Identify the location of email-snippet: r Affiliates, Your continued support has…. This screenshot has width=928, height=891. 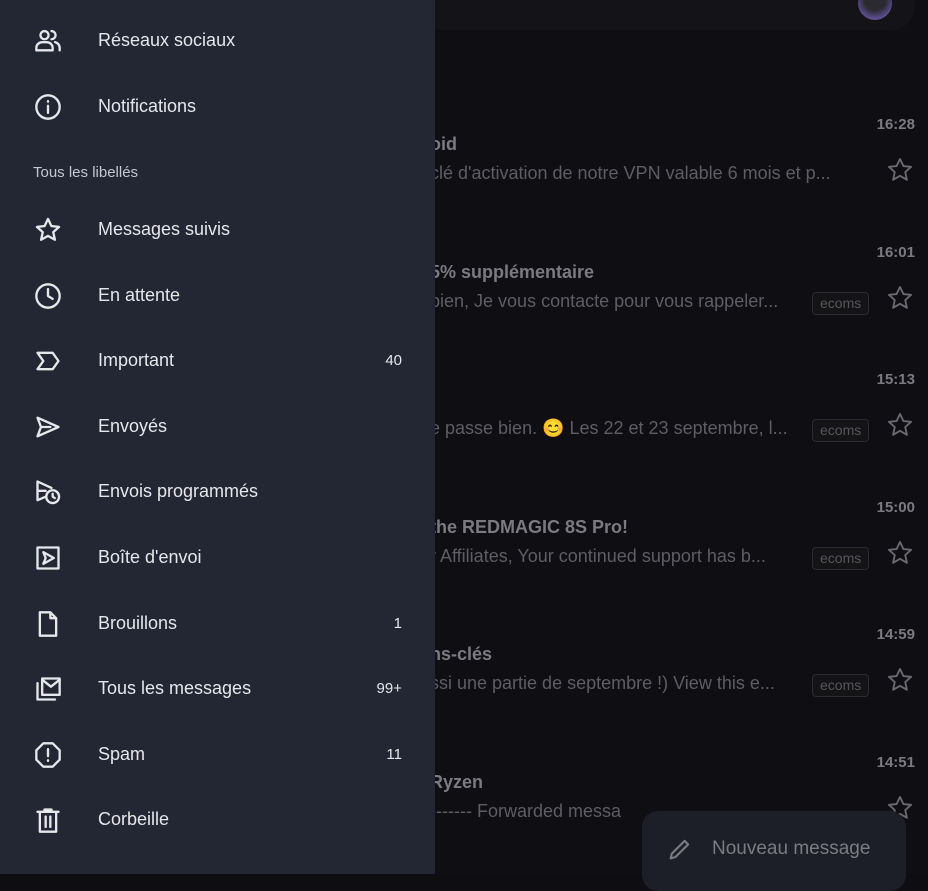
(598, 555).